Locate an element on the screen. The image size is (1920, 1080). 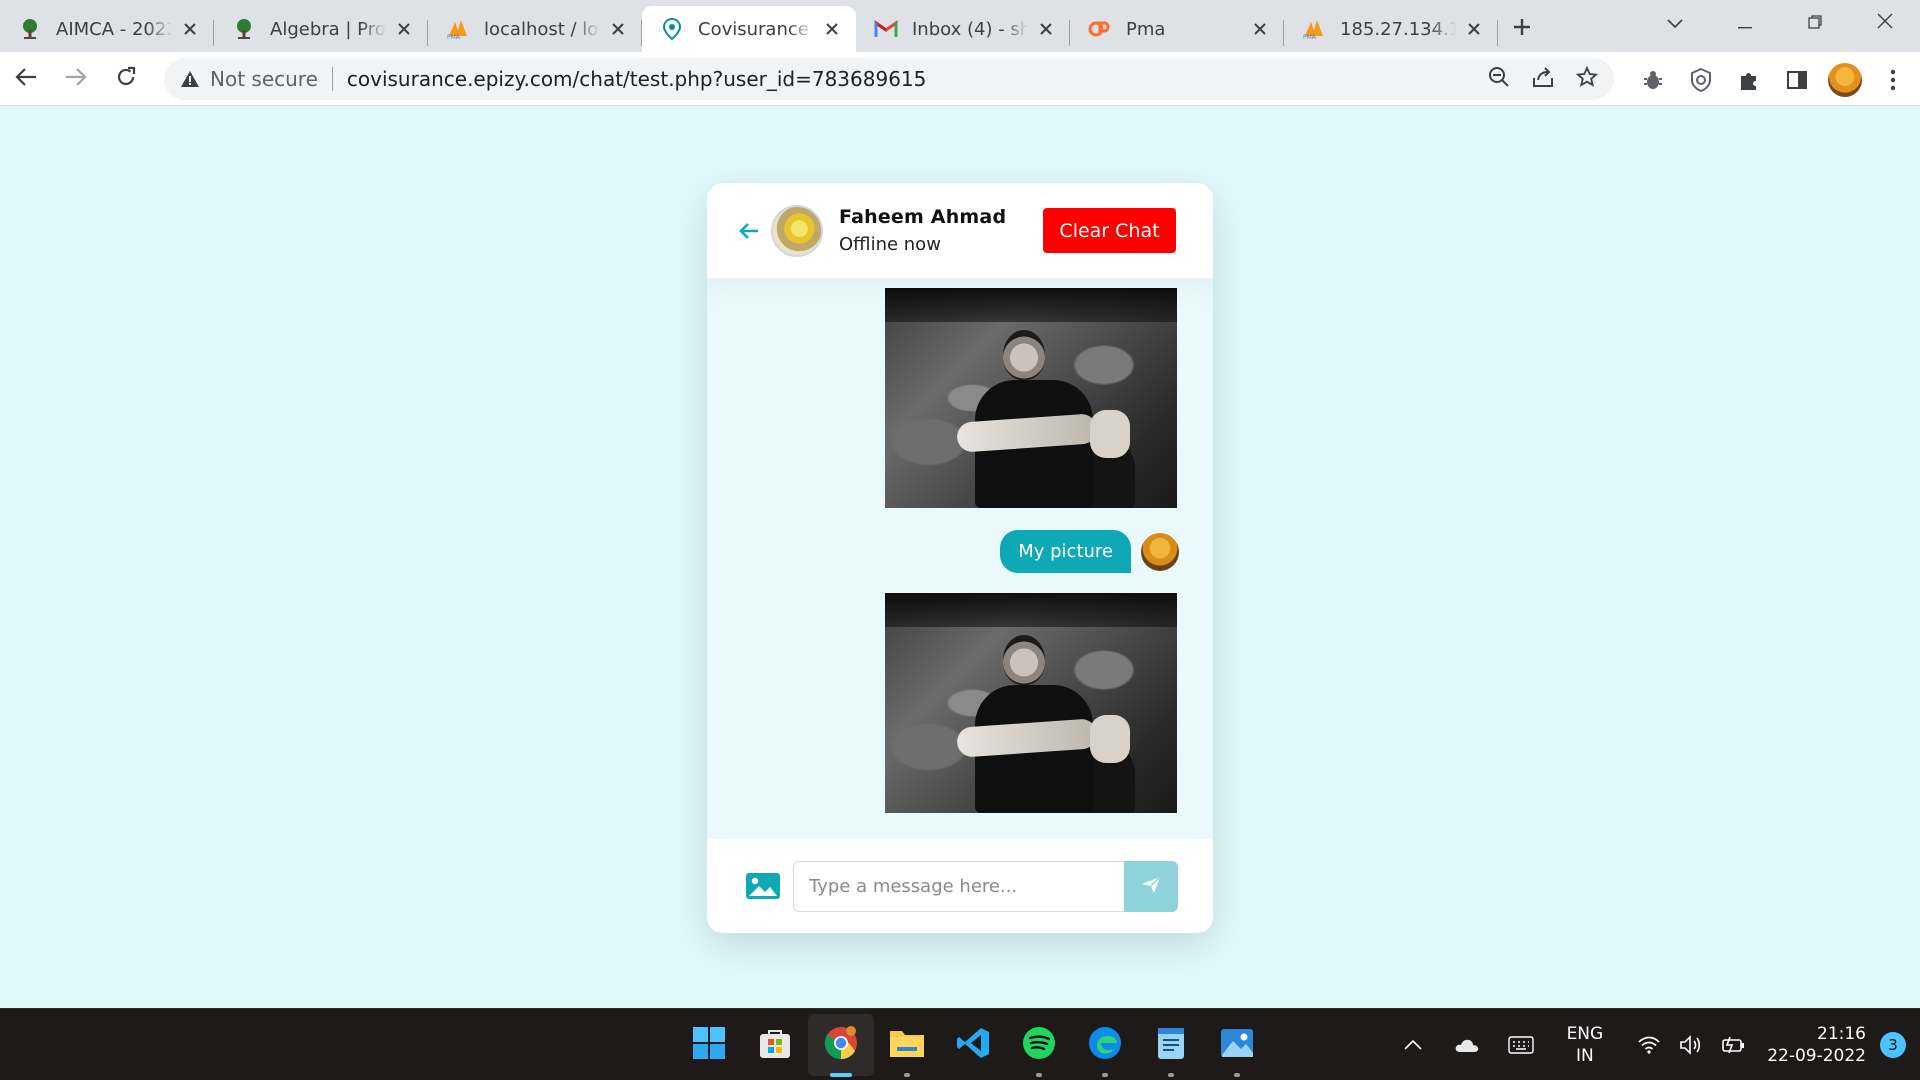
clock: 21:16 22-09-2022 is located at coordinates (1816, 1045).